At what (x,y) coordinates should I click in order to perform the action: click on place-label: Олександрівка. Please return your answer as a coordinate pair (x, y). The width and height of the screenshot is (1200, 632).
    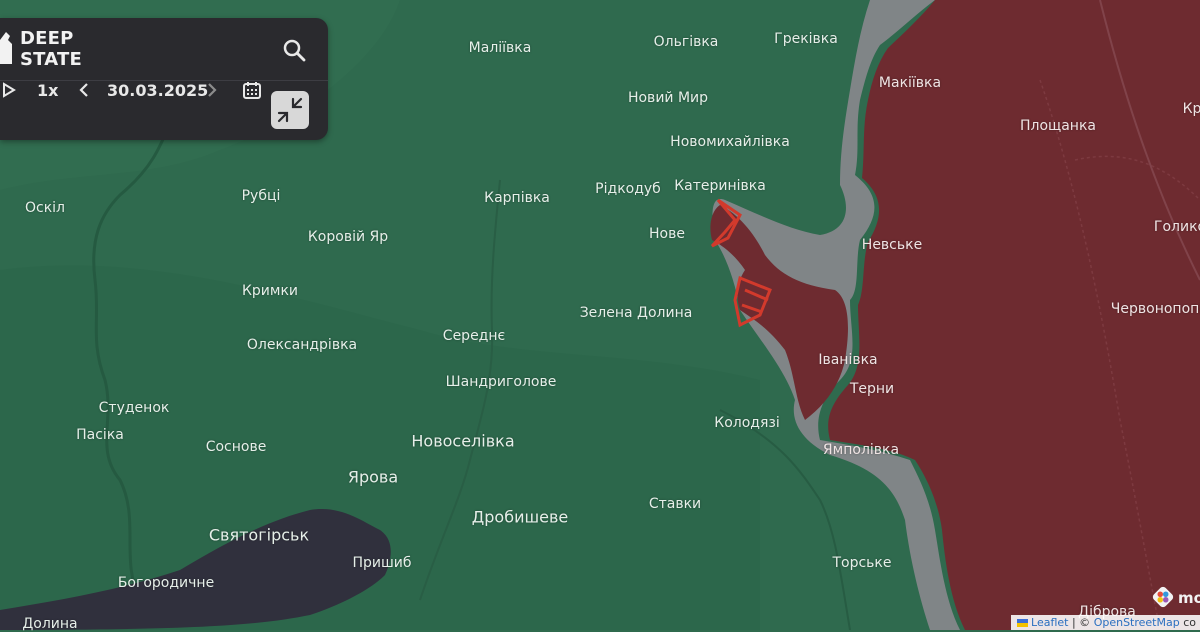
    Looking at the image, I should click on (302, 345).